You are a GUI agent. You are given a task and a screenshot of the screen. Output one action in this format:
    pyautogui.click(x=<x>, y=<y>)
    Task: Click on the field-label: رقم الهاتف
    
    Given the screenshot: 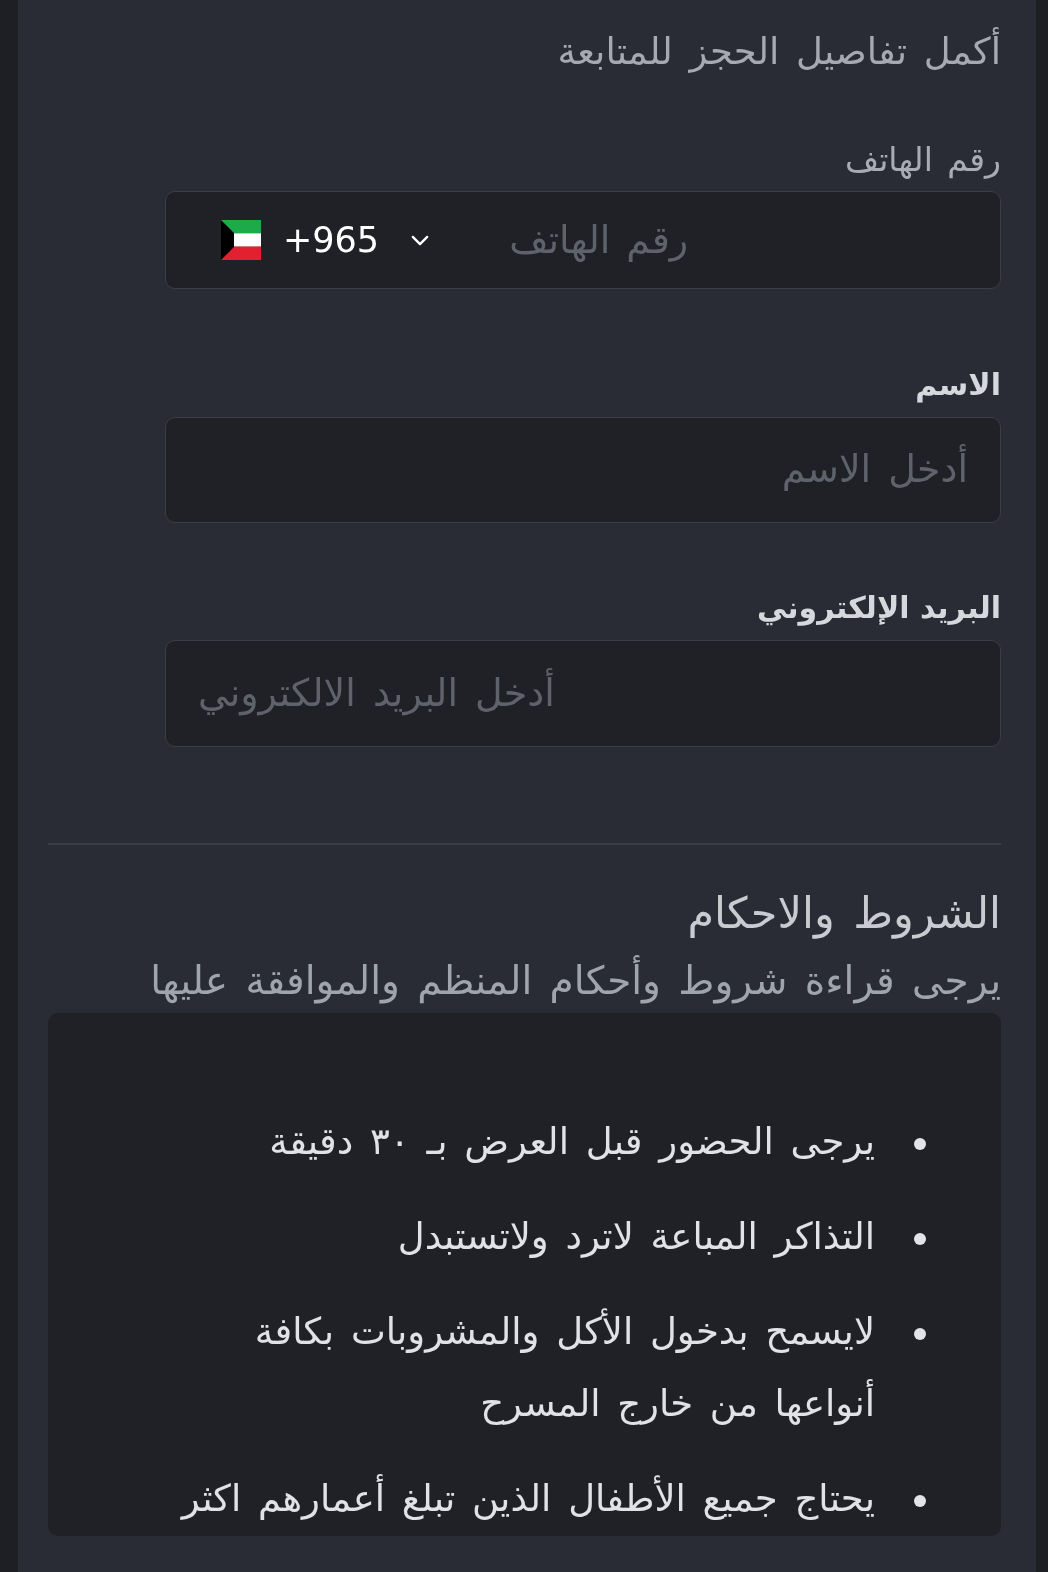 What is the action you would take?
    pyautogui.click(x=922, y=160)
    